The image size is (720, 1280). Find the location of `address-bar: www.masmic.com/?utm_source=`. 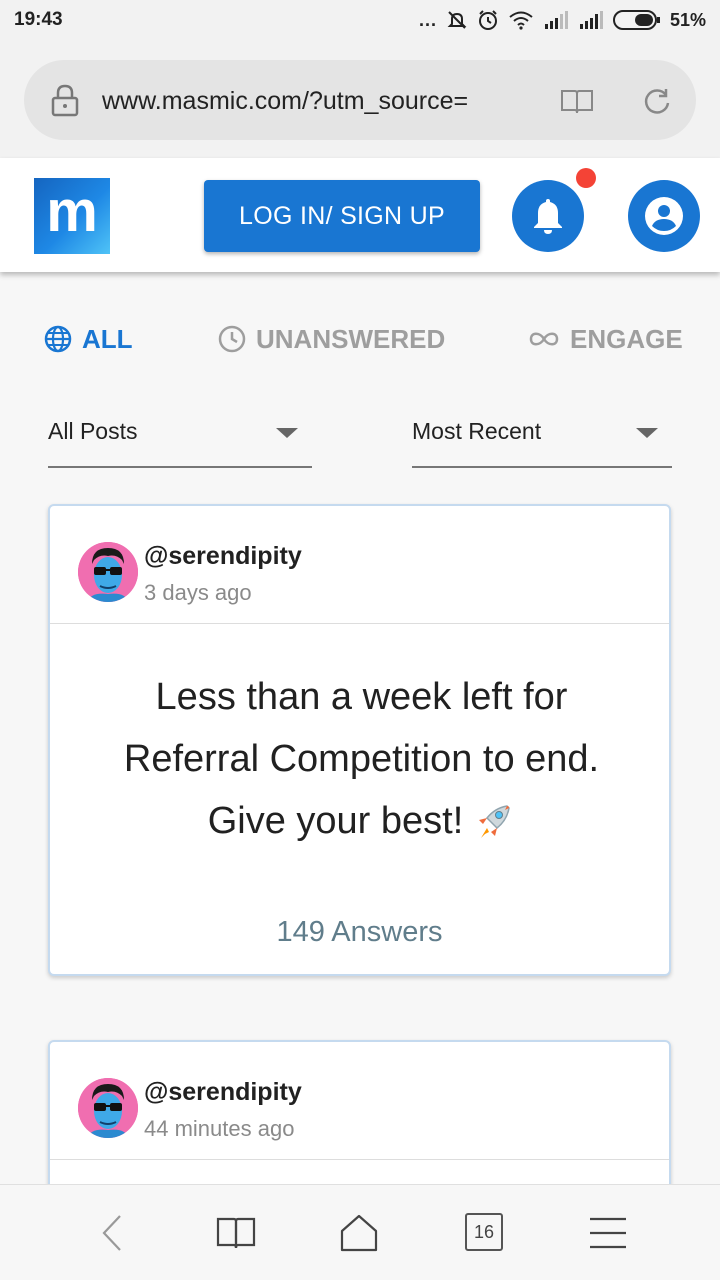

address-bar: www.masmic.com/?utm_source= is located at coordinates (360, 100).